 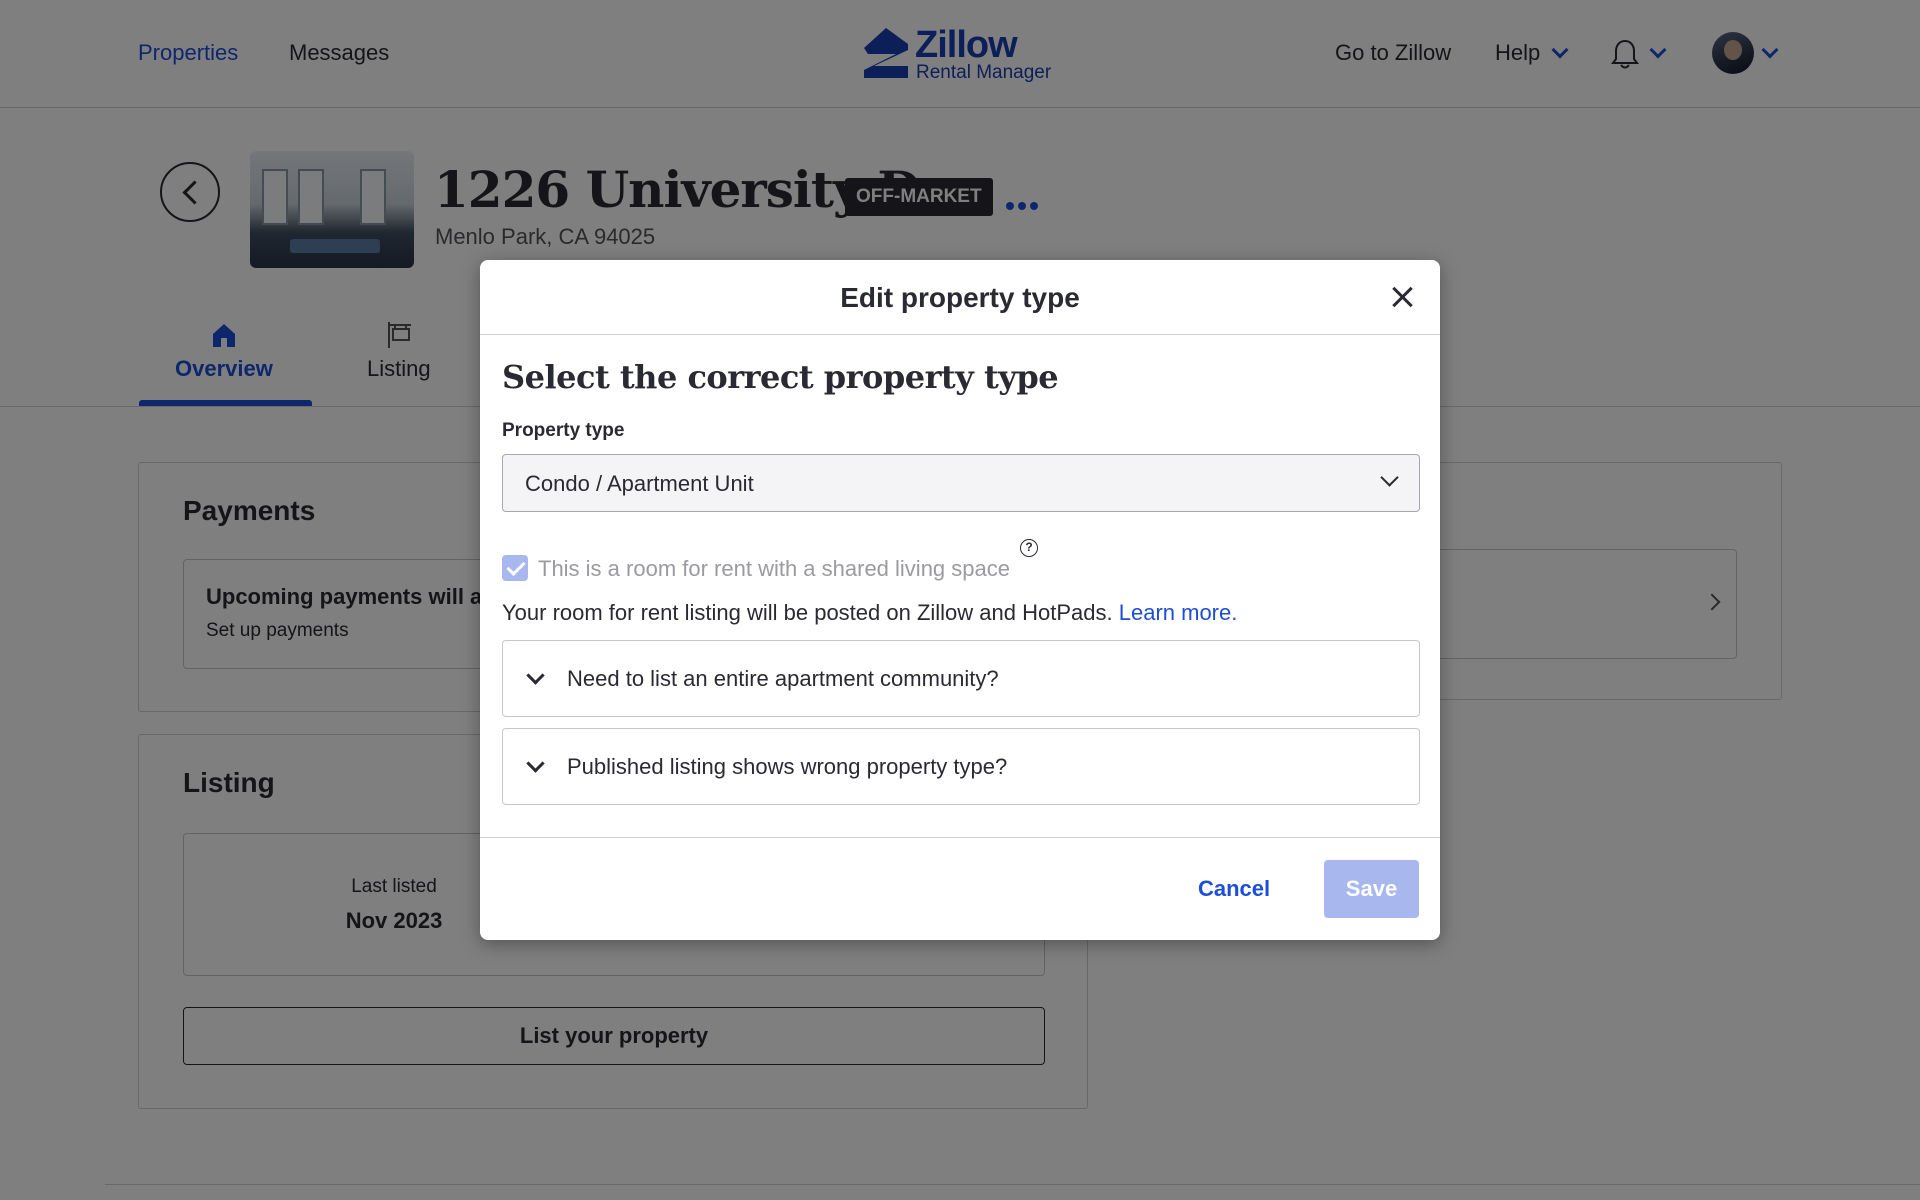 I want to click on property-type-select: Condo / Apartment Unit, so click(x=961, y=483).